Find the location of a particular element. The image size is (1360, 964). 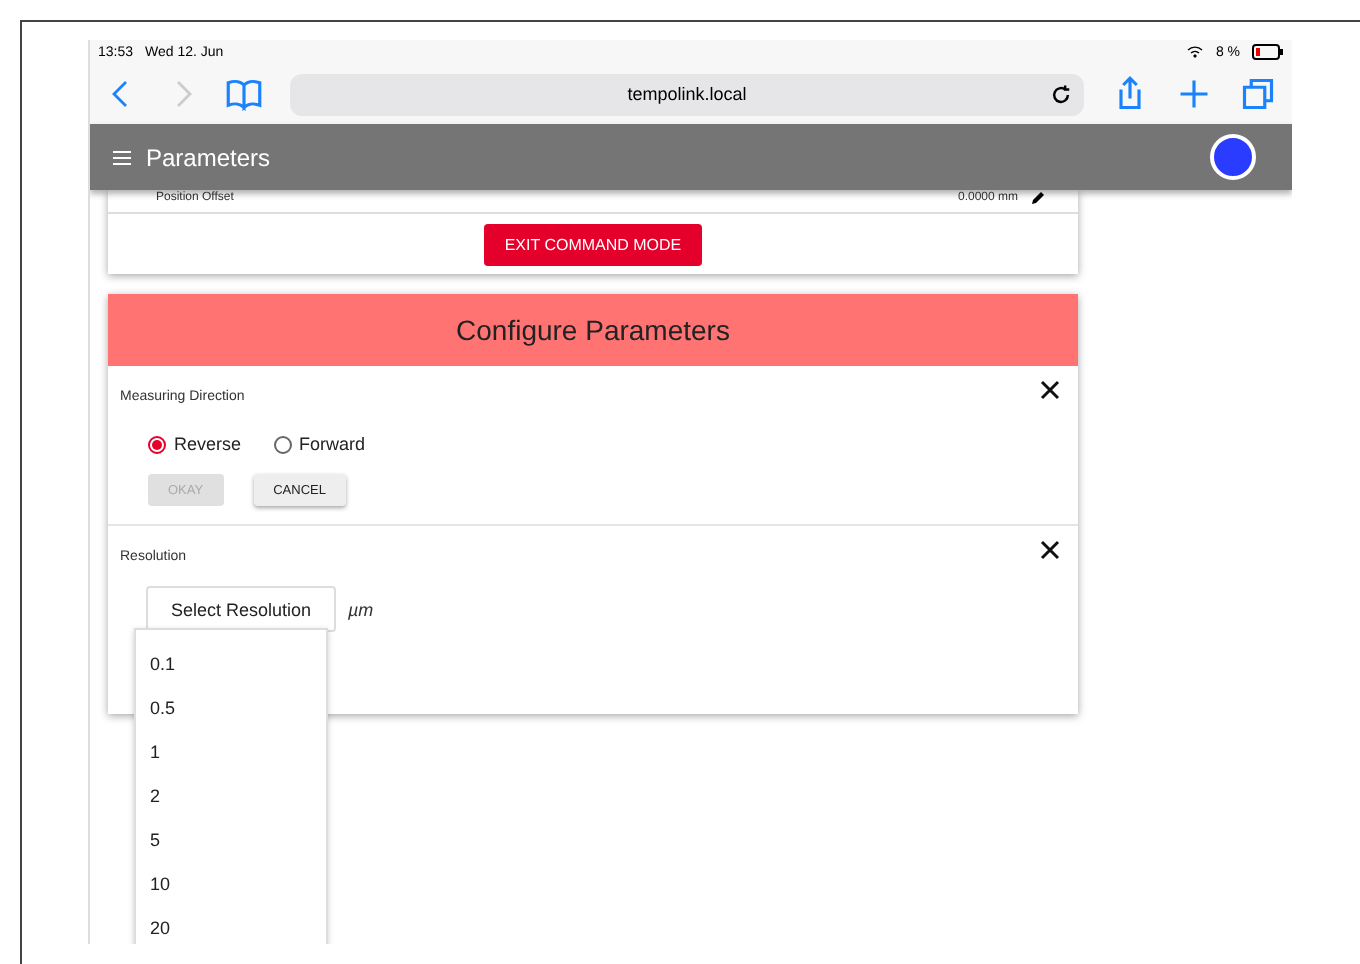

dropdown-option: 0.5 is located at coordinates (231, 708).